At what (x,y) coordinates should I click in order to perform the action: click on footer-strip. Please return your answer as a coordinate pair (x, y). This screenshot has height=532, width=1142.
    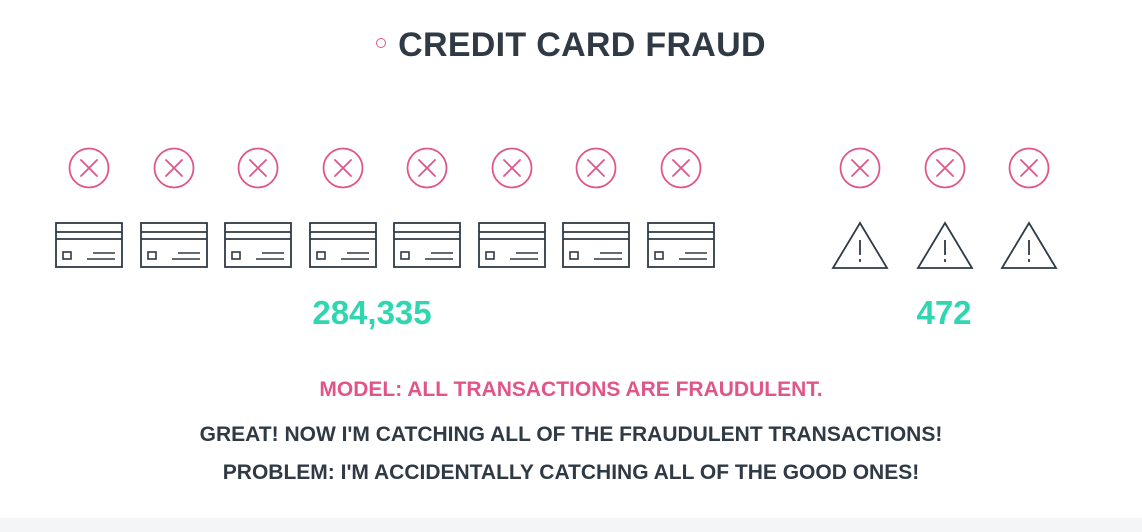
    Looking at the image, I should click on (571, 525).